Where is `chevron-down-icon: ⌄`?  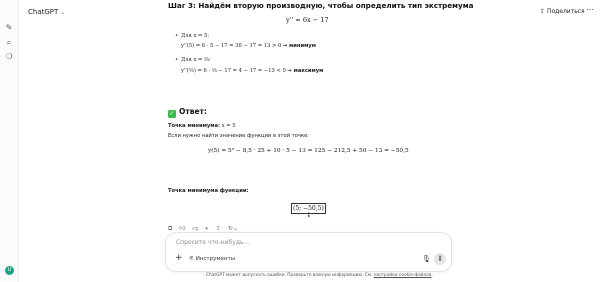
chevron-down-icon: ⌄ is located at coordinates (63, 12).